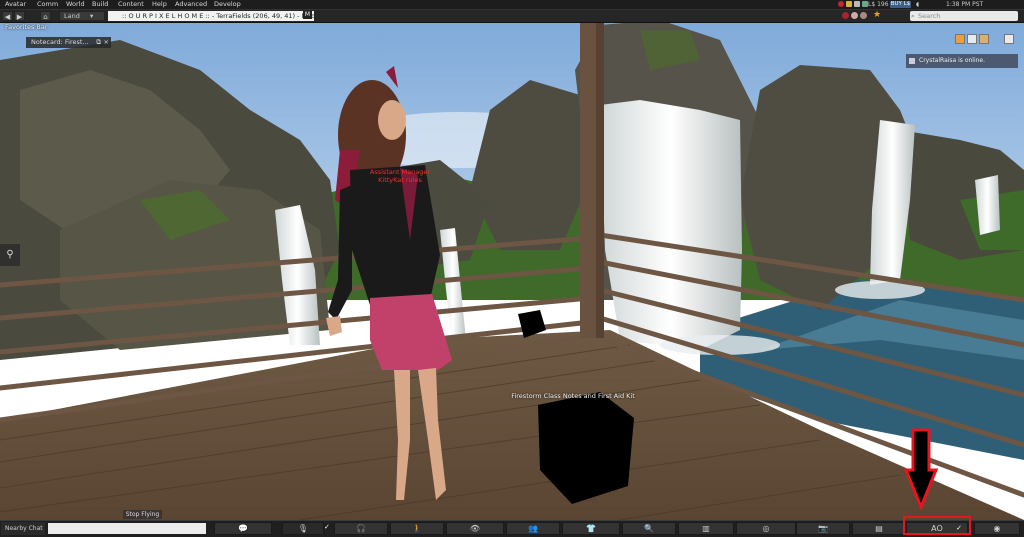 The height and width of the screenshot is (537, 1024). What do you see at coordinates (10, 255) in the screenshot?
I see `map-pin-icon: ⚲` at bounding box center [10, 255].